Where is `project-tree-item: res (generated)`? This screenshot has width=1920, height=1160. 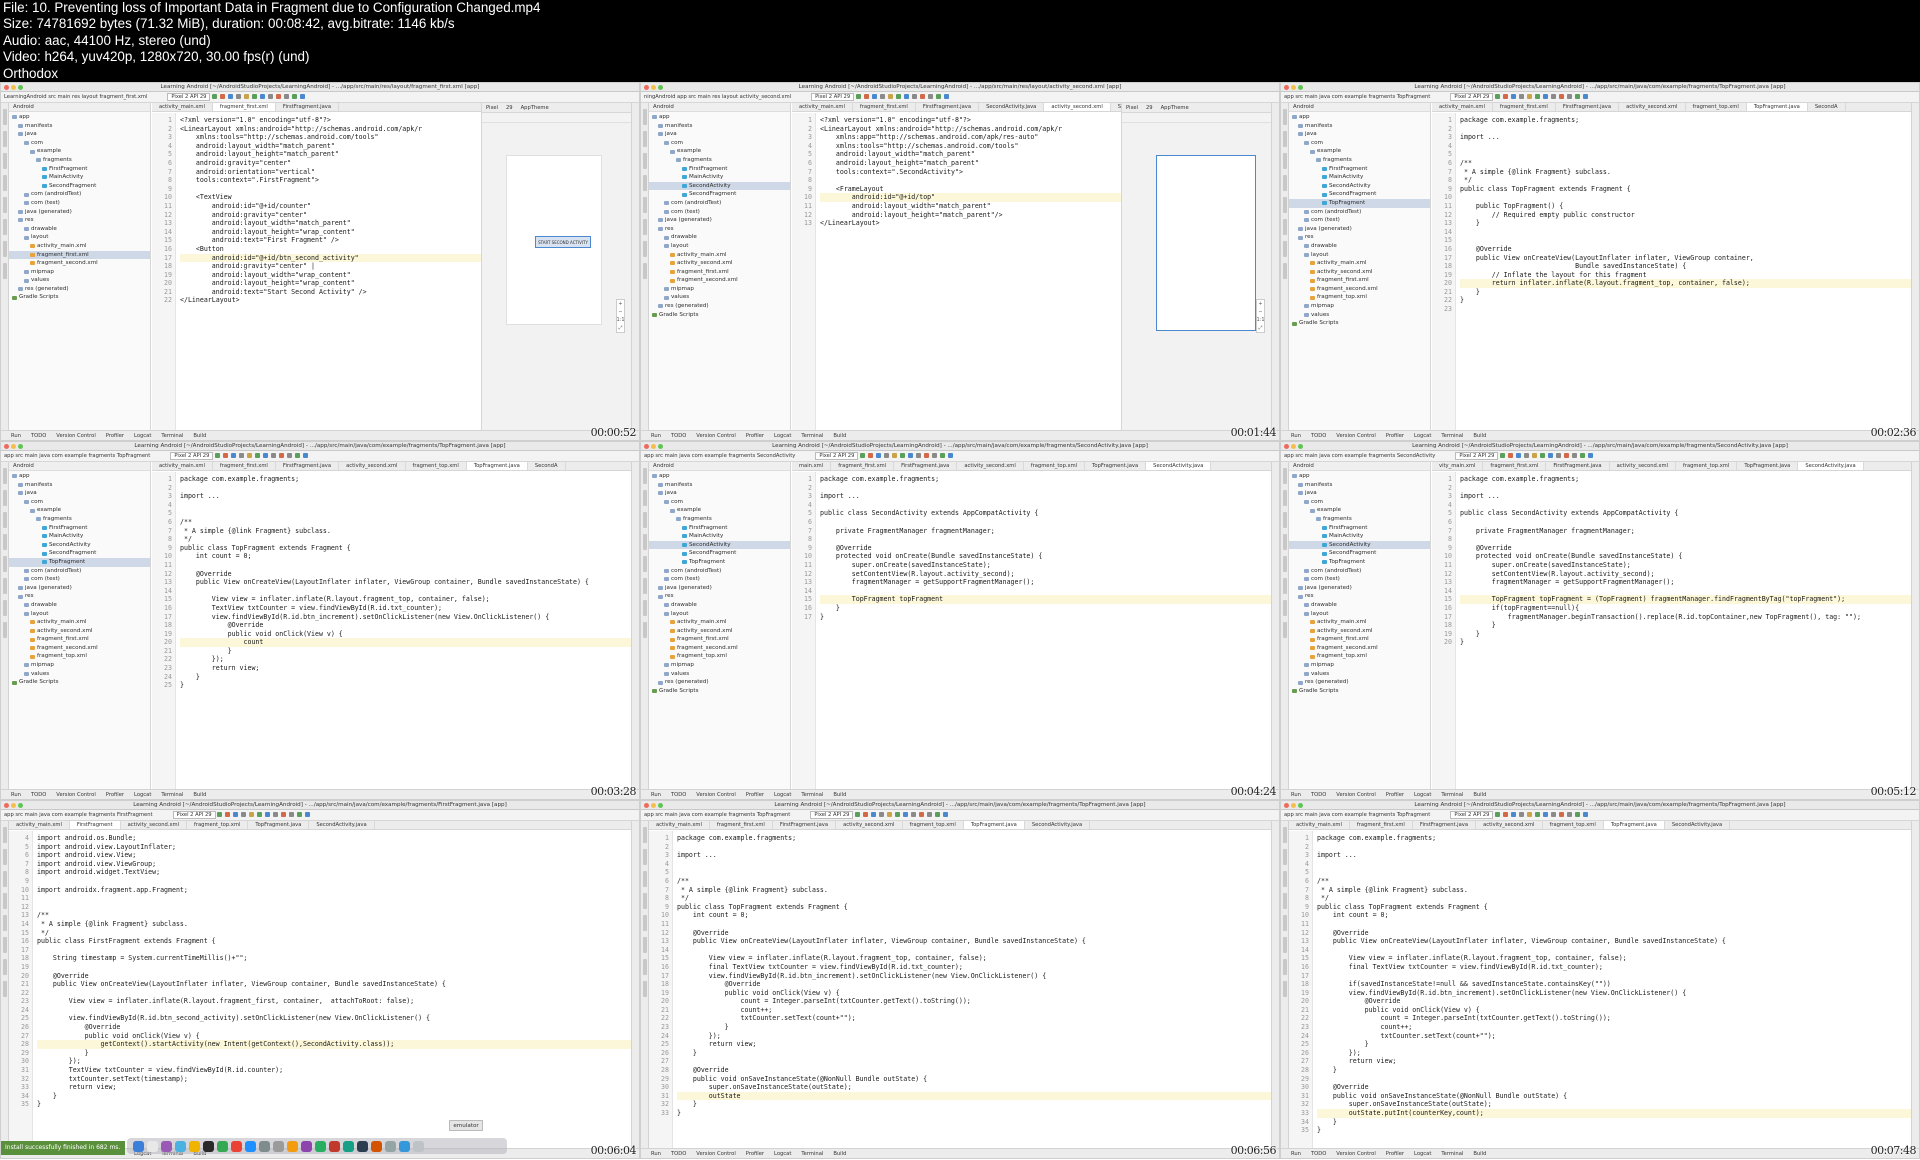 project-tree-item: res (generated) is located at coordinates (719, 682).